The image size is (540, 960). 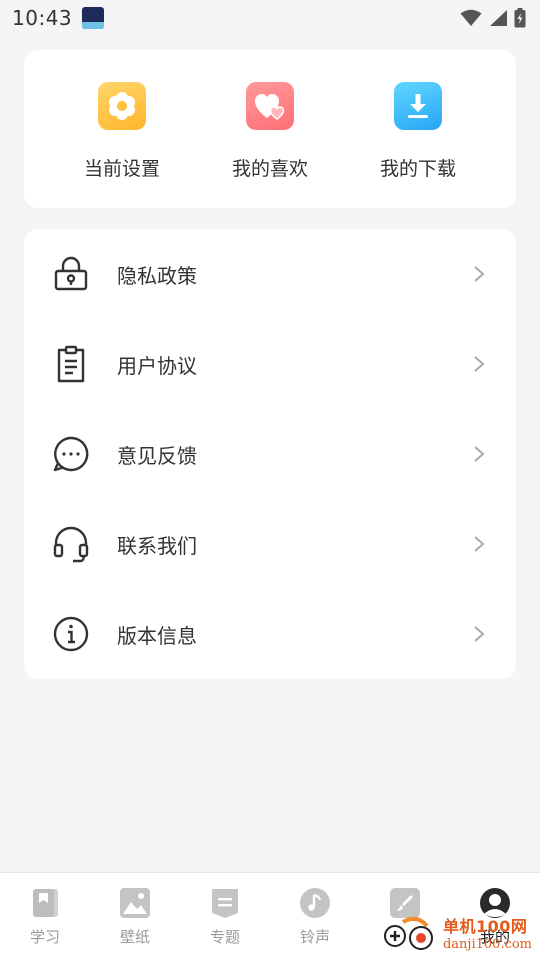 What do you see at coordinates (269, 169) in the screenshot?
I see `quick-action-label: 我的喜欢` at bounding box center [269, 169].